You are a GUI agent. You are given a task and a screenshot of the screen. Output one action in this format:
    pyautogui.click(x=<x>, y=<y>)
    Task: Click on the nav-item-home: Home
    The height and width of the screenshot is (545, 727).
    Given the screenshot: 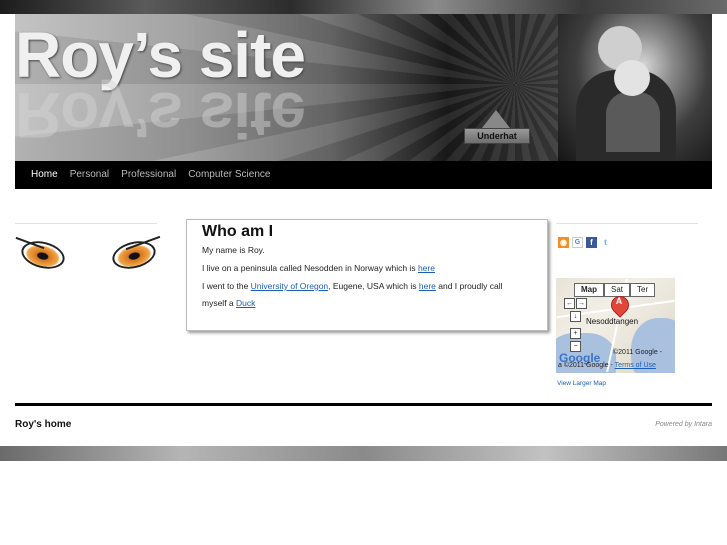 What is the action you would take?
    pyautogui.click(x=44, y=175)
    